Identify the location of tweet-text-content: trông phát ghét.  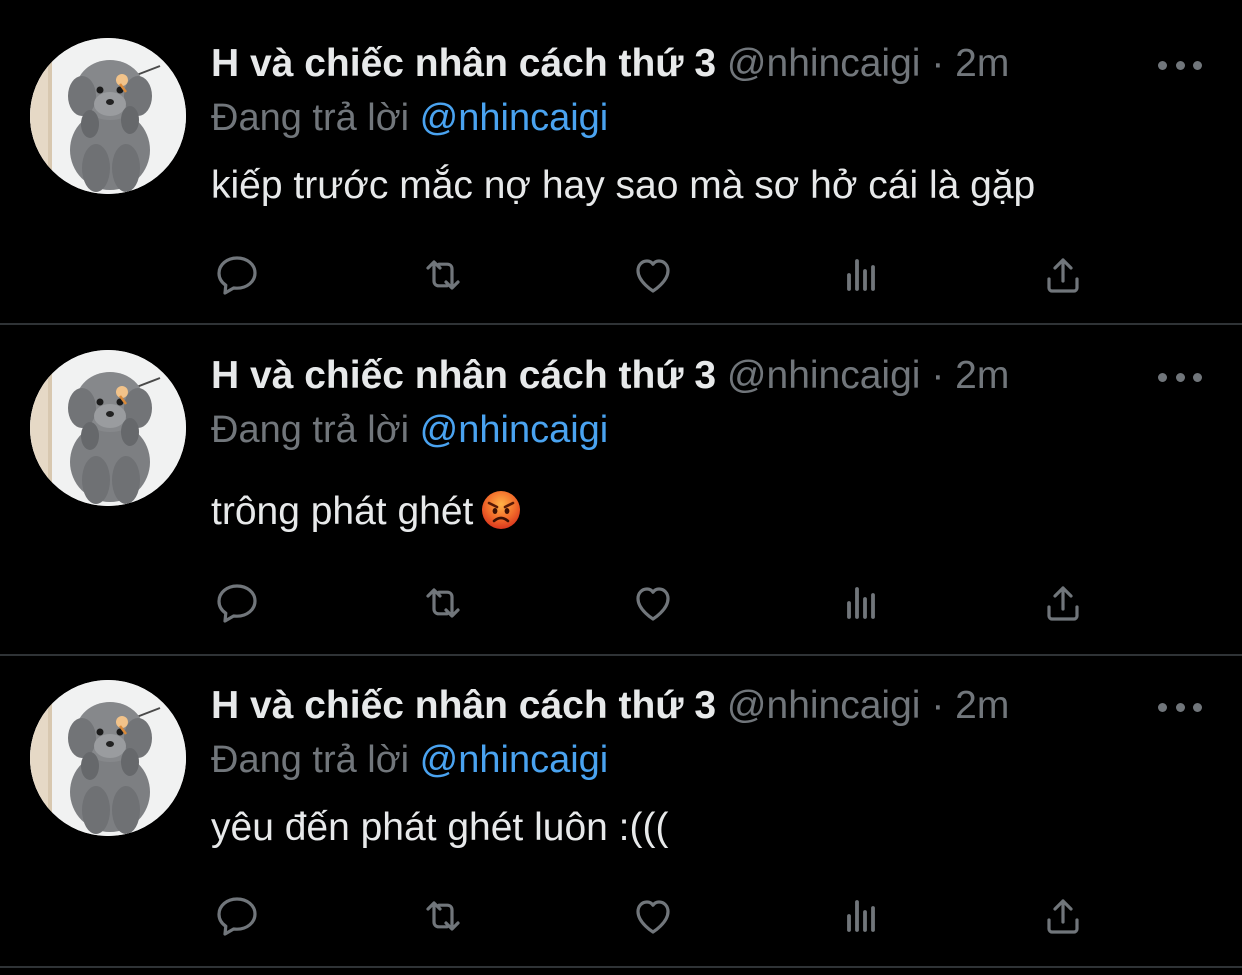
(342, 511).